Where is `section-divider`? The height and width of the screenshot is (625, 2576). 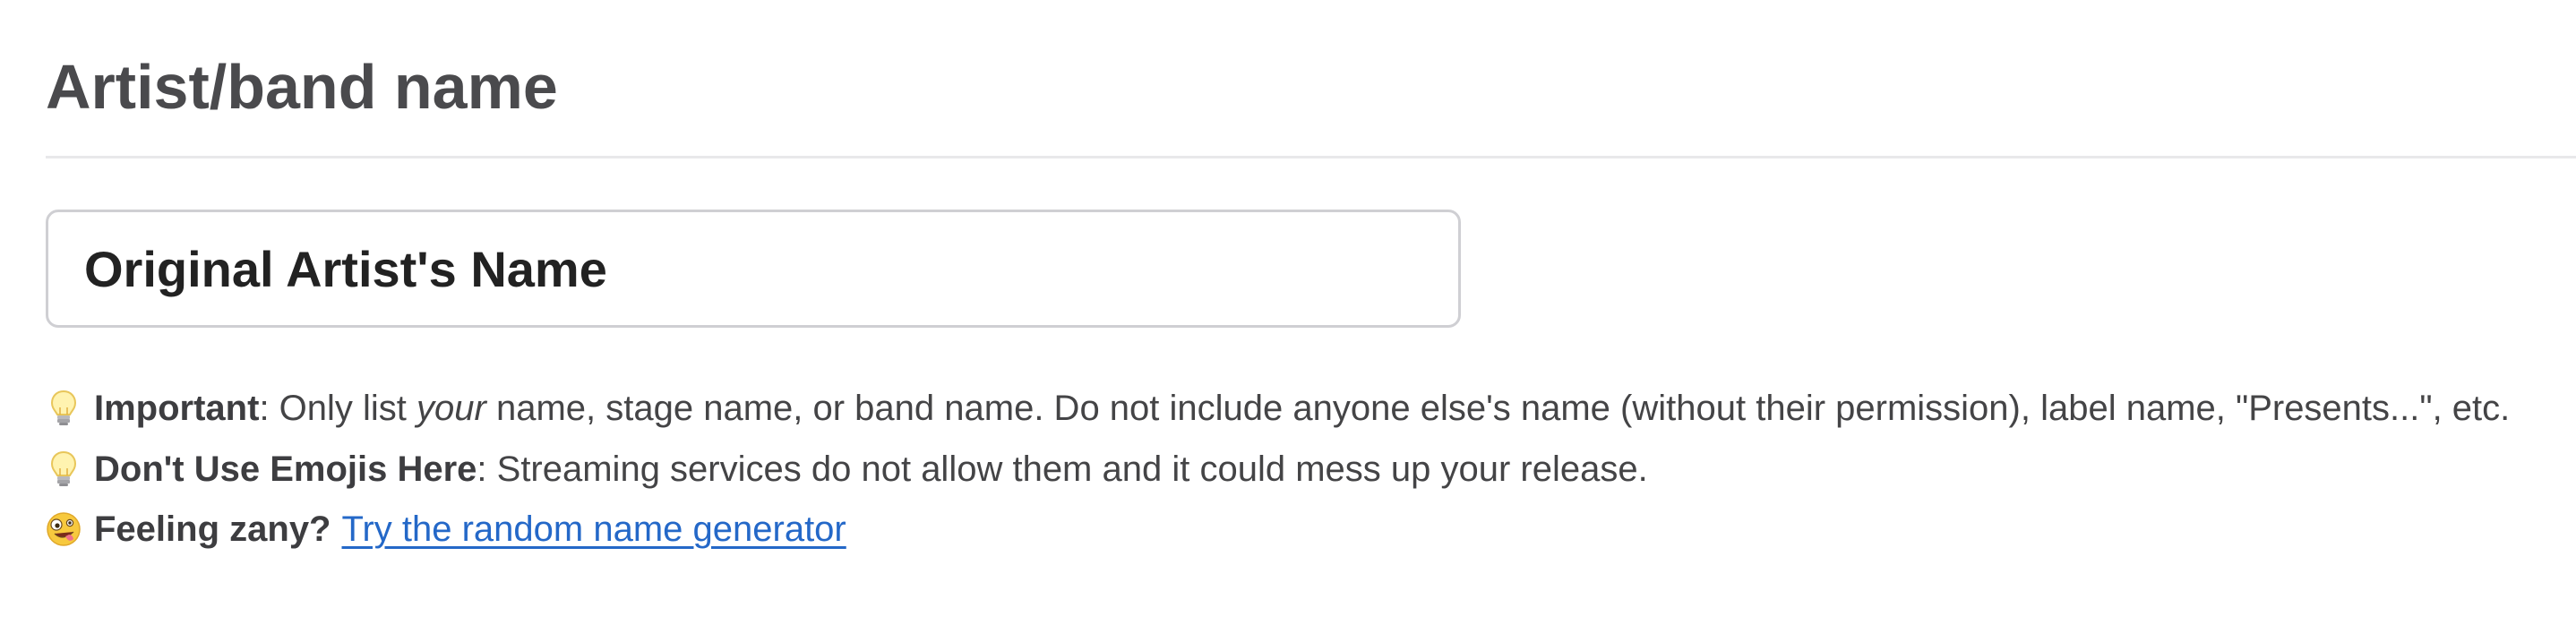 section-divider is located at coordinates (1311, 157).